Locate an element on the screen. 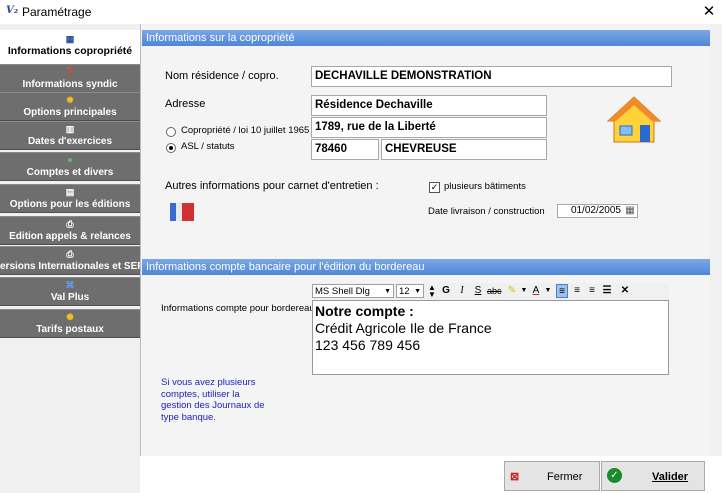 Image resolution: width=722 pixels, height=493 pixels. window-title: Paramétrage is located at coordinates (57, 12).